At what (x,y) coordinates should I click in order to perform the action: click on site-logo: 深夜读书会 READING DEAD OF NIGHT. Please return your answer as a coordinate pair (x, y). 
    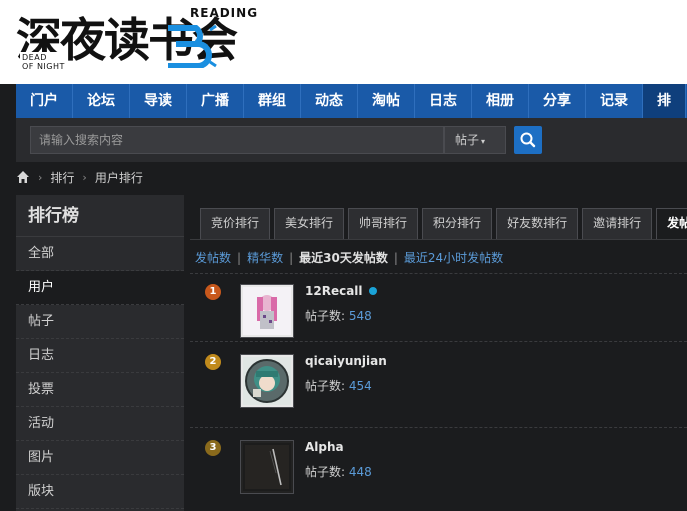
    Looking at the image, I should click on (146, 41).